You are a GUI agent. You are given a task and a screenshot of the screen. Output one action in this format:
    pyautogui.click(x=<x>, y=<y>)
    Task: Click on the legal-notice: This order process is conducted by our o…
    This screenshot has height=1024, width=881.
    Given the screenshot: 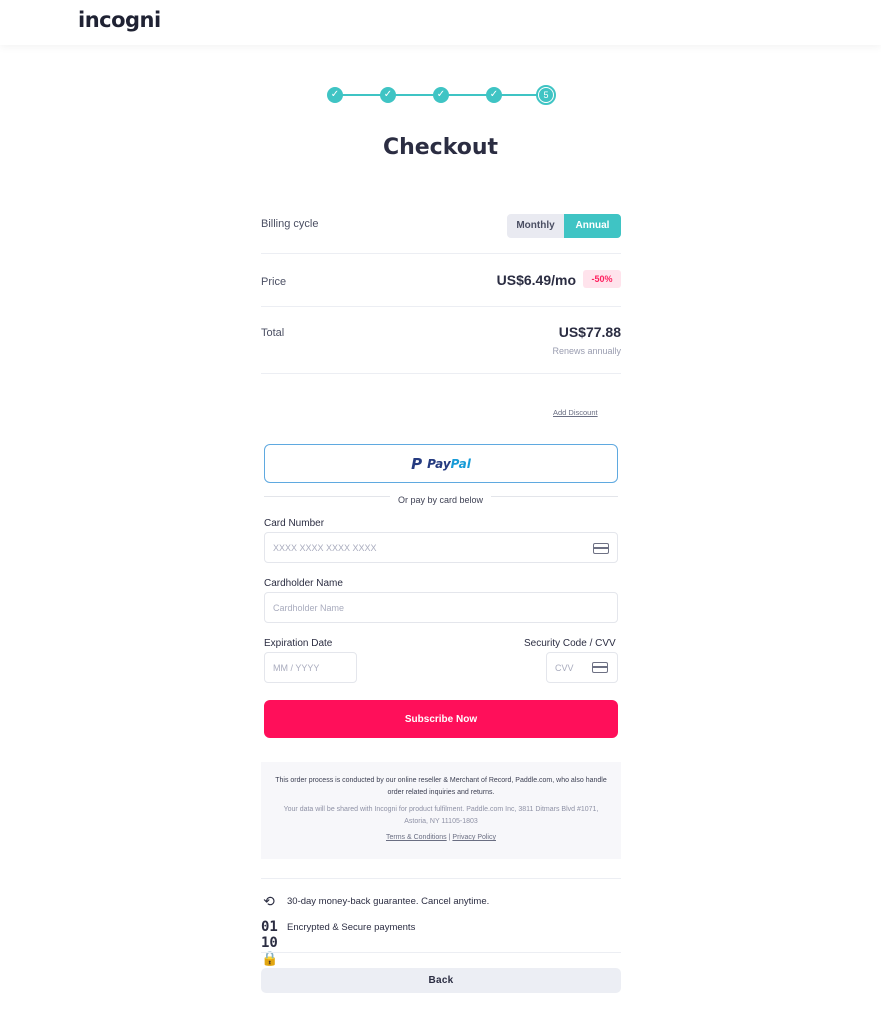 What is the action you would take?
    pyautogui.click(x=441, y=810)
    